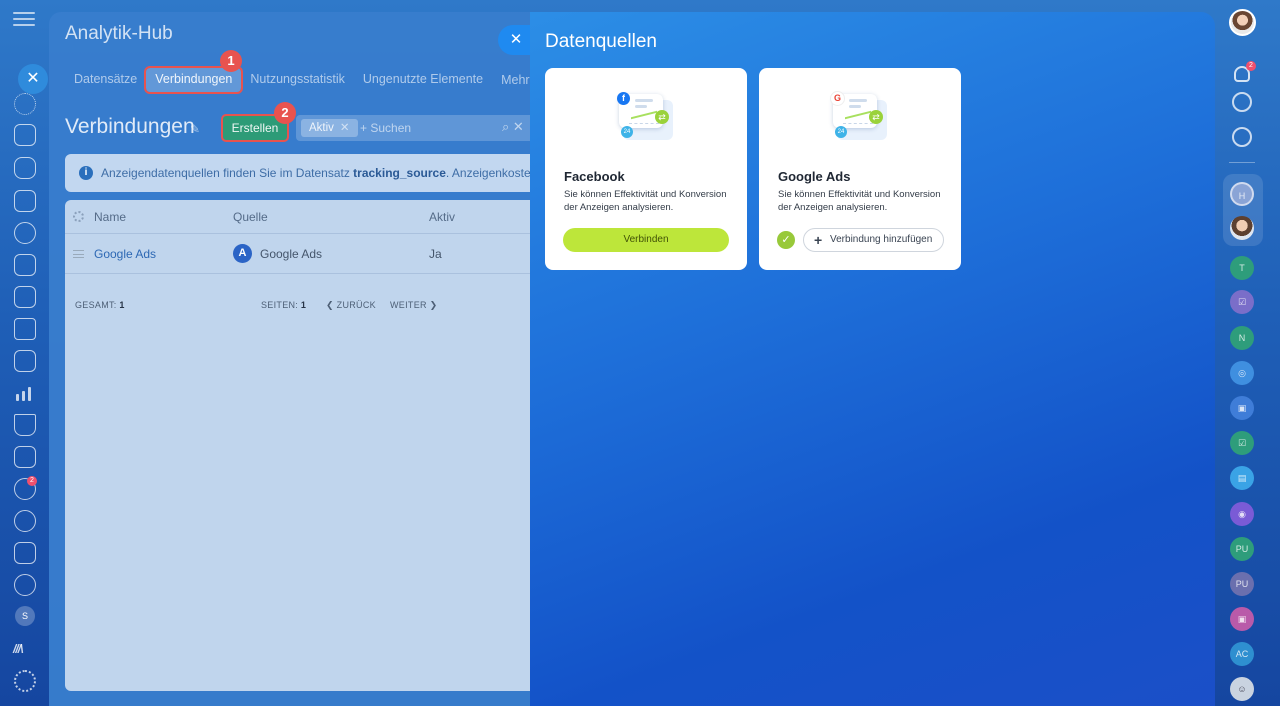  I want to click on column-header-name: Name, so click(110, 217).